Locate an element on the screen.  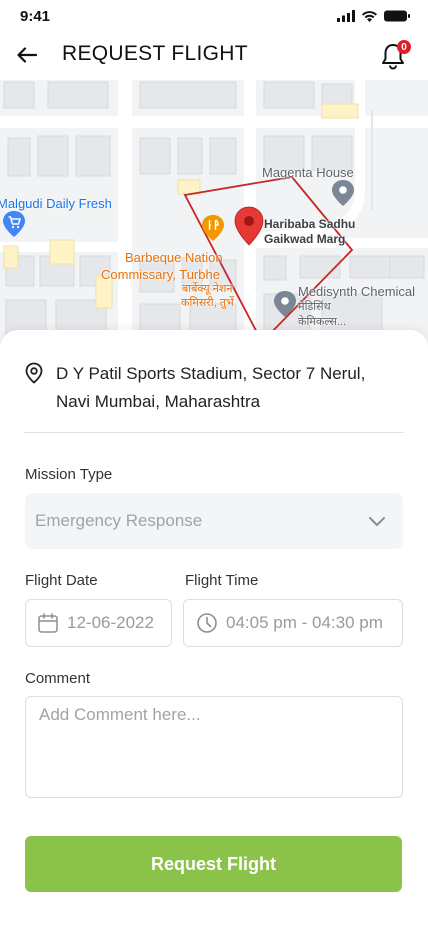
map-label-magenta-house: Magenta House is located at coordinates (308, 172).